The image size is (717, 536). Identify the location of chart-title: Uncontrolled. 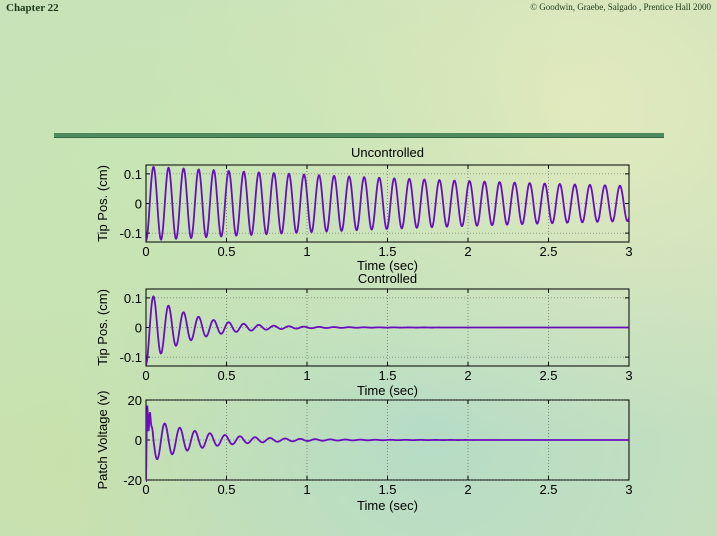
(387, 152).